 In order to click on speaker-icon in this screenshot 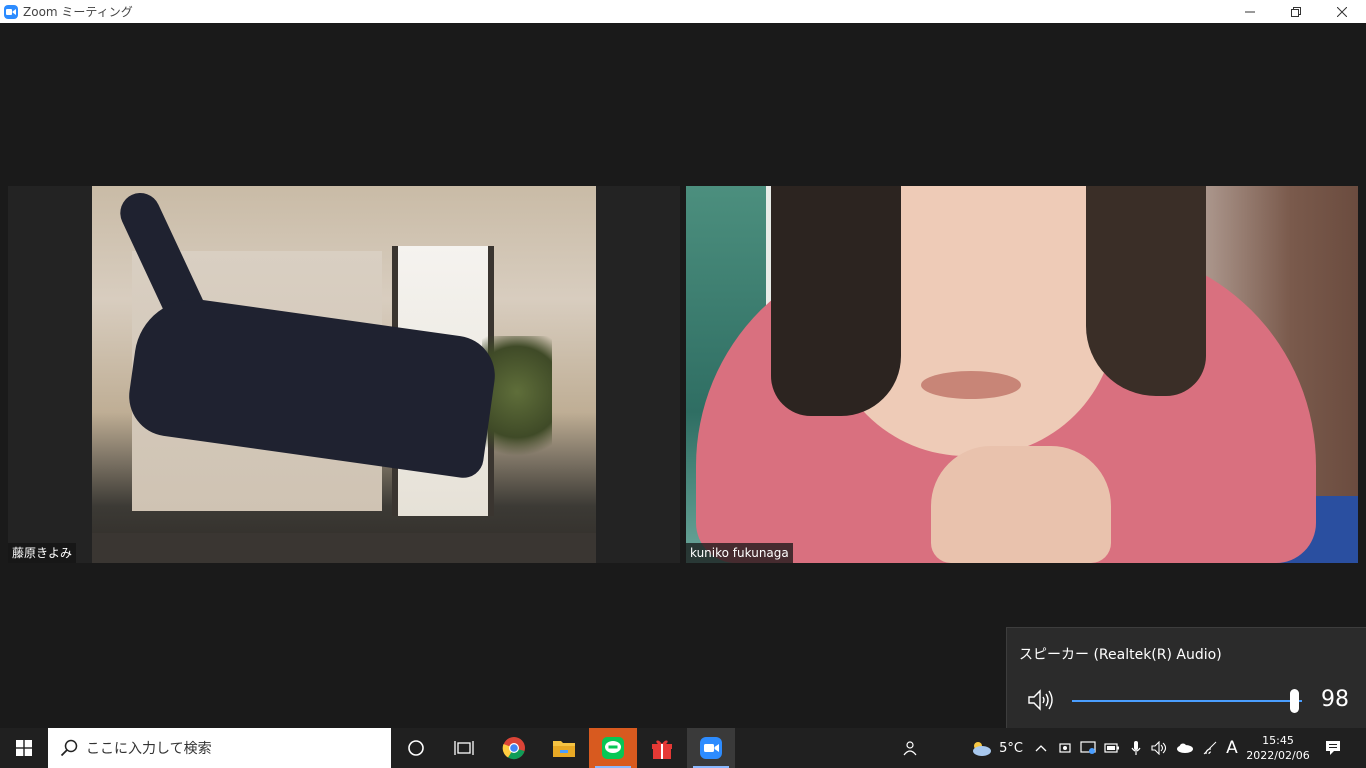, I will do `click(1041, 700)`.